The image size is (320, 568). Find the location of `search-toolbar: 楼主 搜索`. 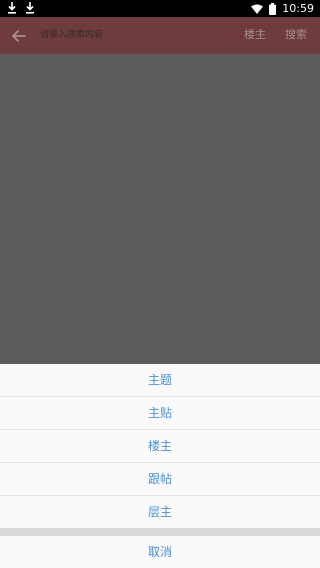

search-toolbar: 楼主 搜索 is located at coordinates (160, 35).